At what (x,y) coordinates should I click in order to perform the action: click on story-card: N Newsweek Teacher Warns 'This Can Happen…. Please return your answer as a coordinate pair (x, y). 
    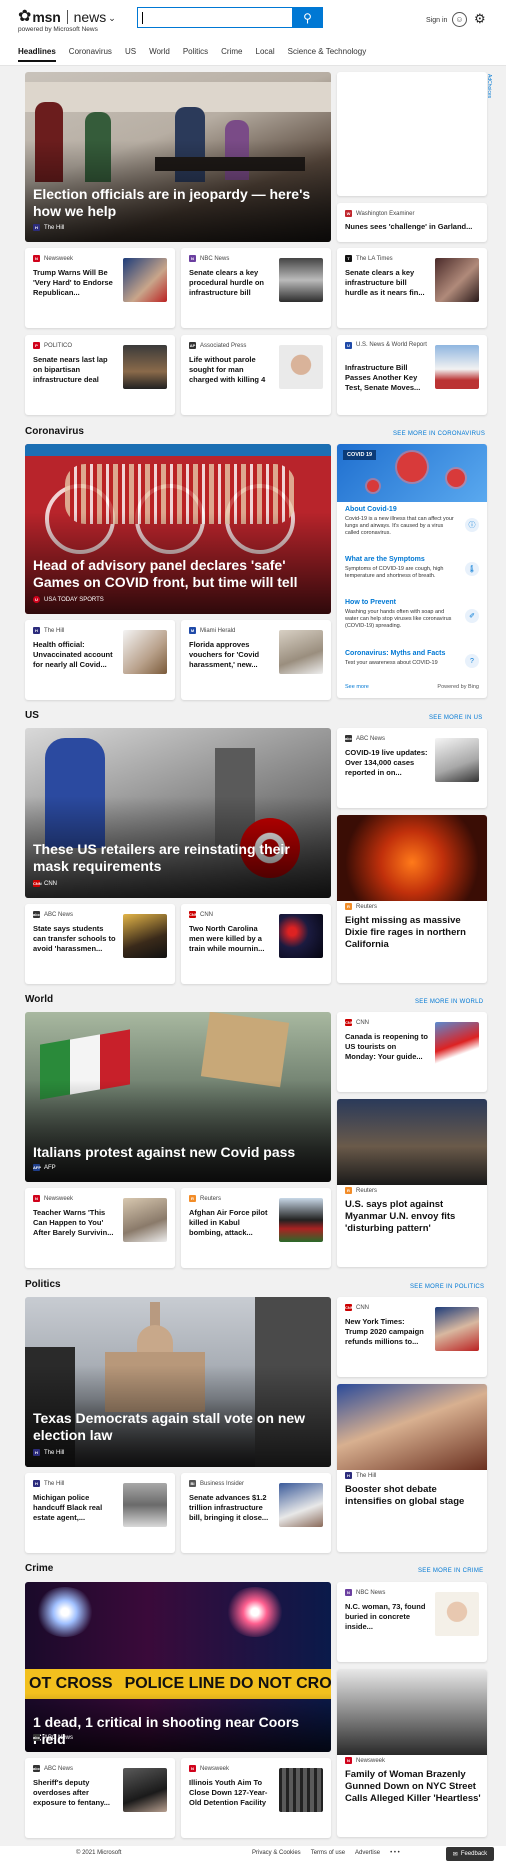
    Looking at the image, I should click on (100, 1228).